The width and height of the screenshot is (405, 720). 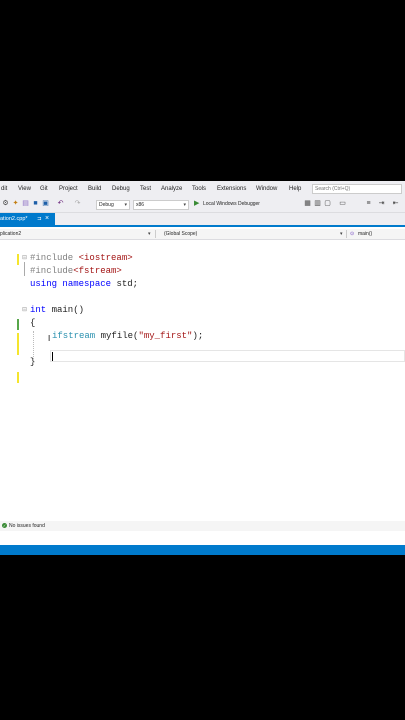 What do you see at coordinates (198, 336) in the screenshot?
I see `punctuation: );` at bounding box center [198, 336].